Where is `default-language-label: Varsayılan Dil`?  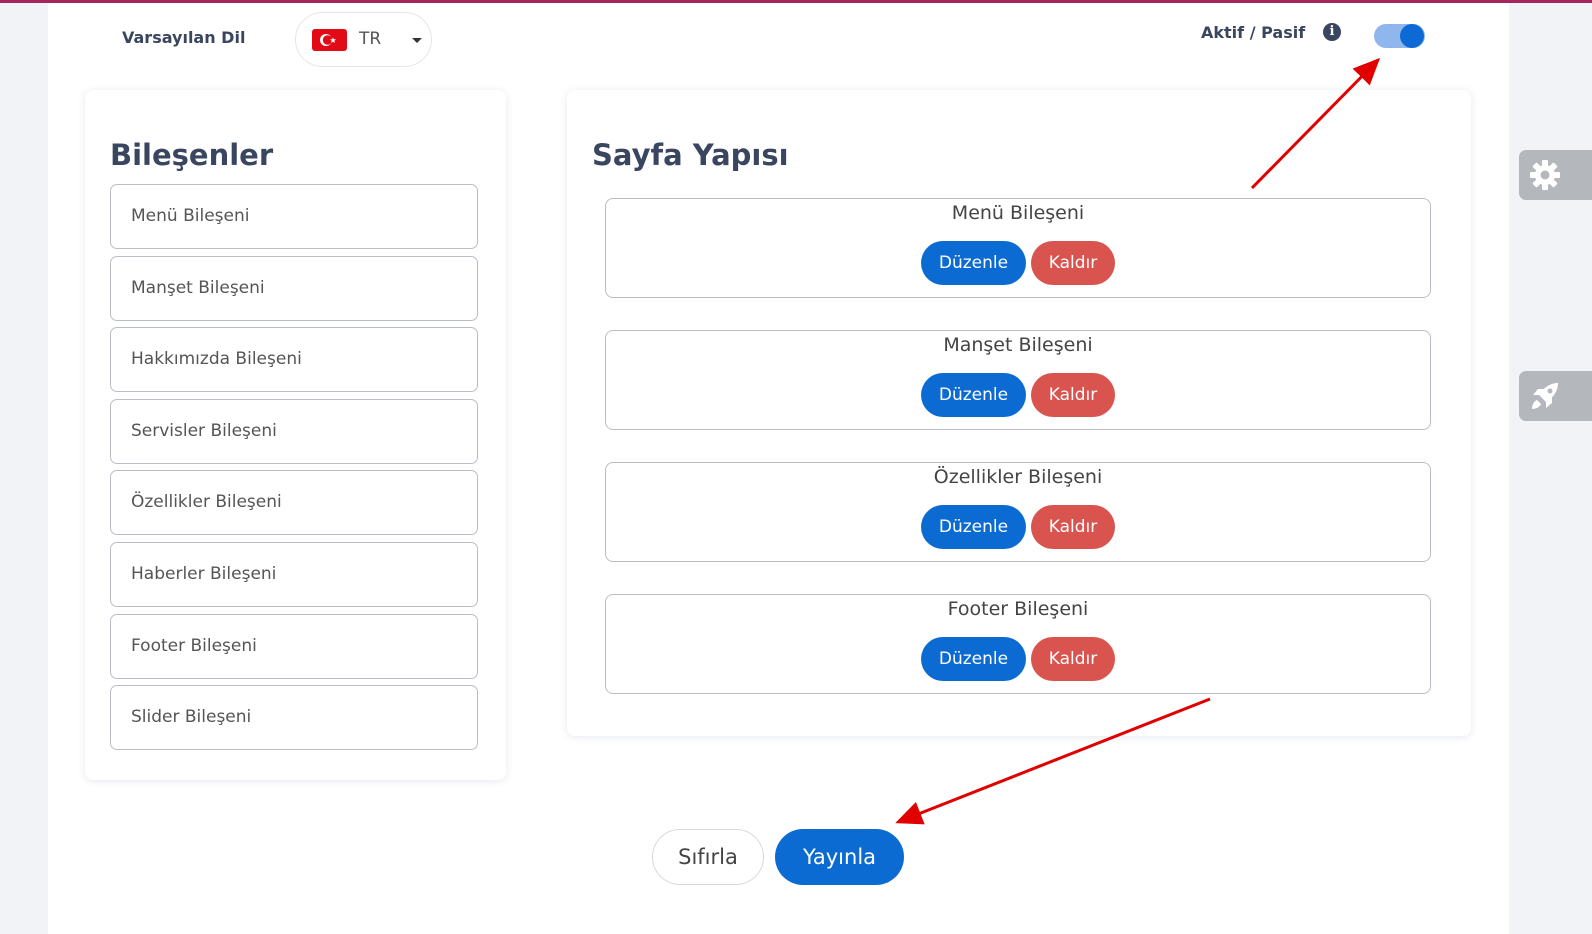 default-language-label: Varsayılan Dil is located at coordinates (184, 37).